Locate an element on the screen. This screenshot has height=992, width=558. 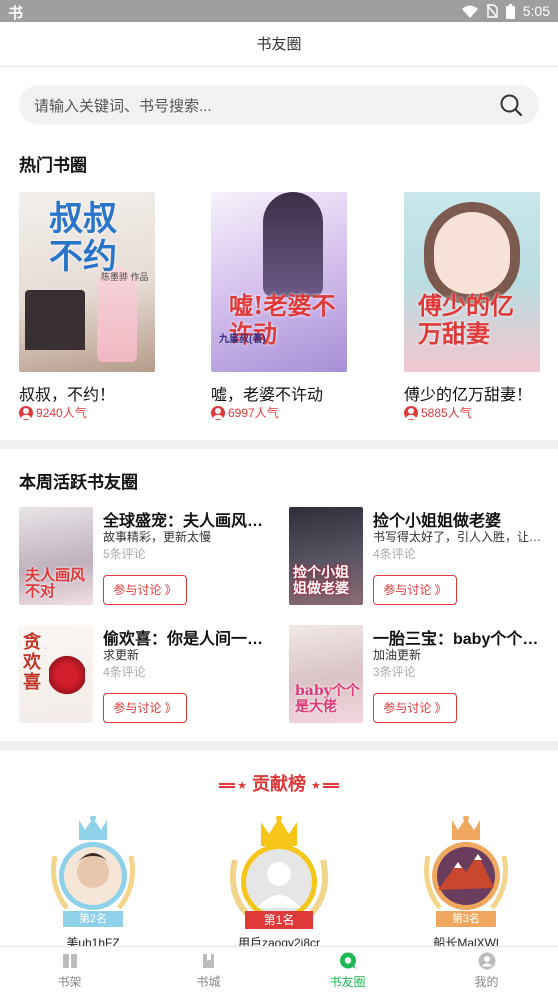
no-sim-icon is located at coordinates (492, 11).